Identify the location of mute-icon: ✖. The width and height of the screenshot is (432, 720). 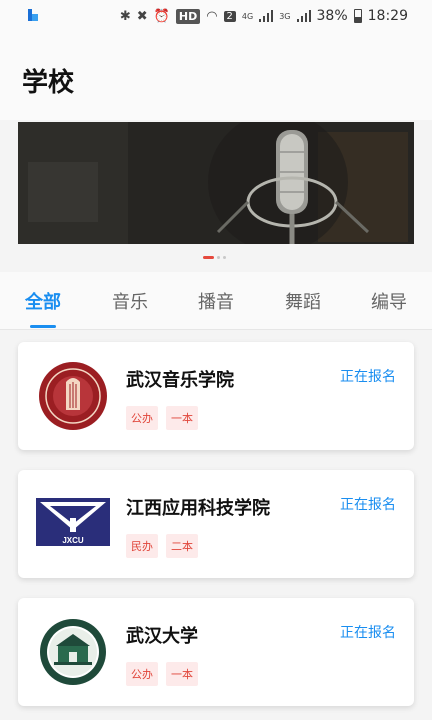
(142, 16).